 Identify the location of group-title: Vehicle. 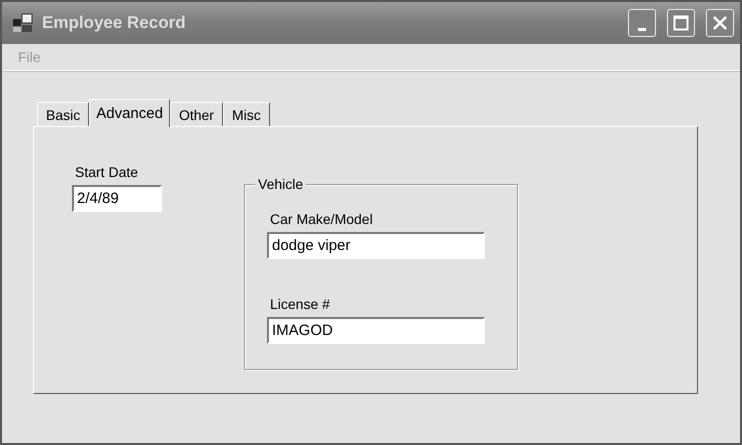
(280, 184).